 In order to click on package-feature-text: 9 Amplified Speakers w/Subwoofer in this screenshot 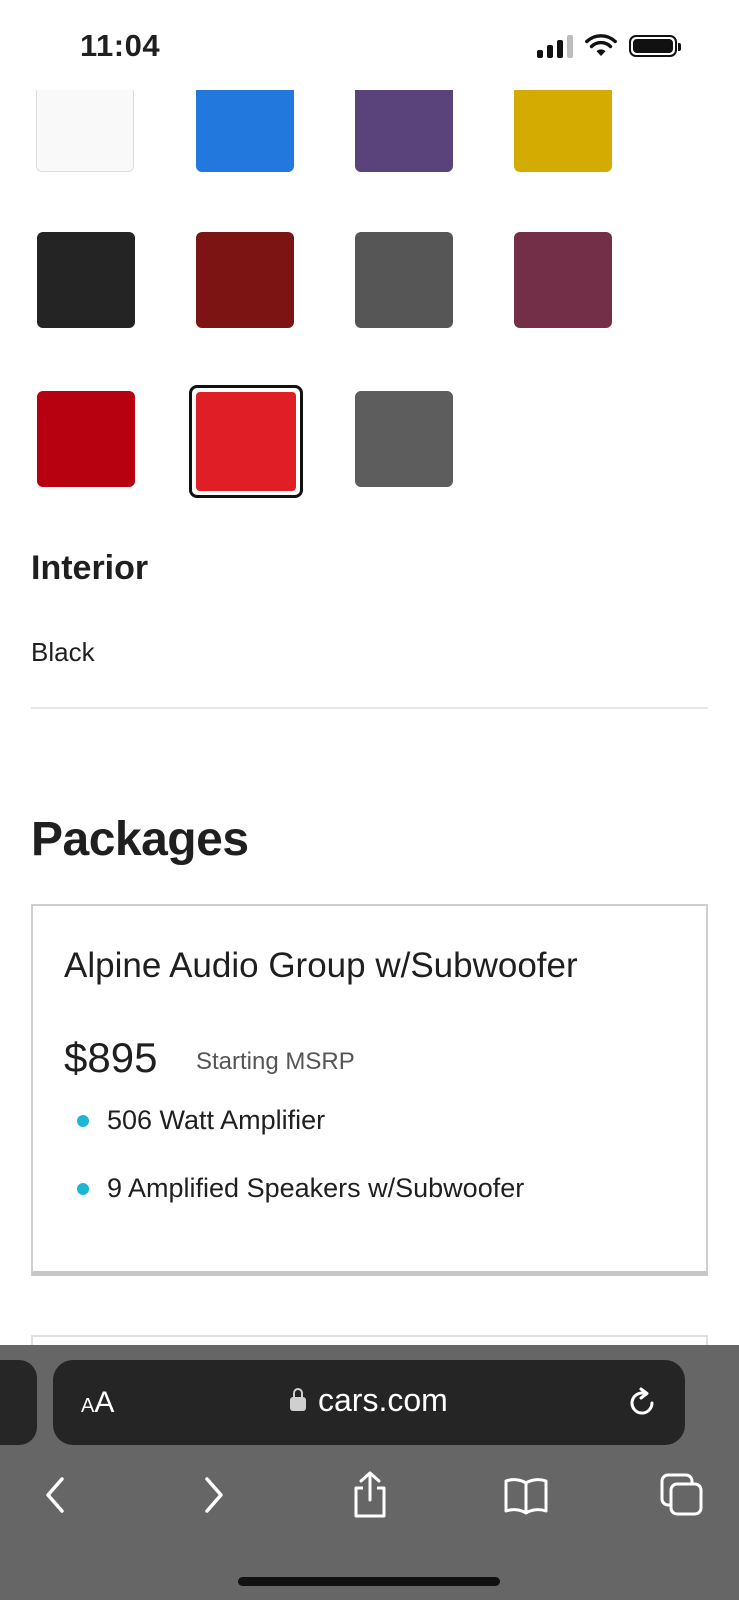, I will do `click(316, 1188)`.